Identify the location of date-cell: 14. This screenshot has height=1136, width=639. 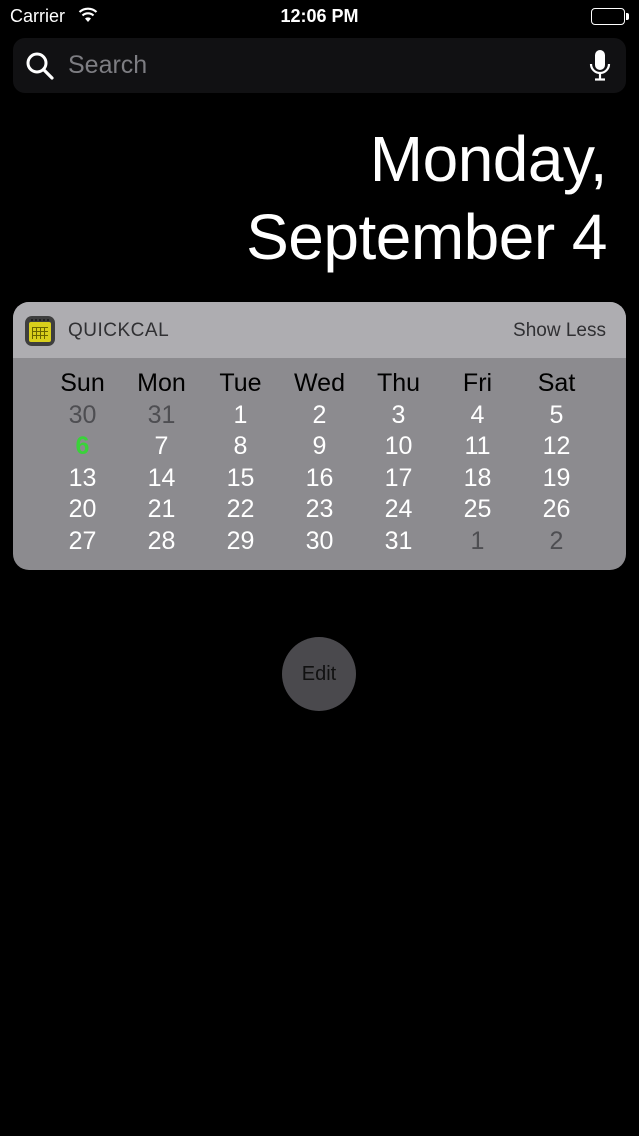
(161, 478).